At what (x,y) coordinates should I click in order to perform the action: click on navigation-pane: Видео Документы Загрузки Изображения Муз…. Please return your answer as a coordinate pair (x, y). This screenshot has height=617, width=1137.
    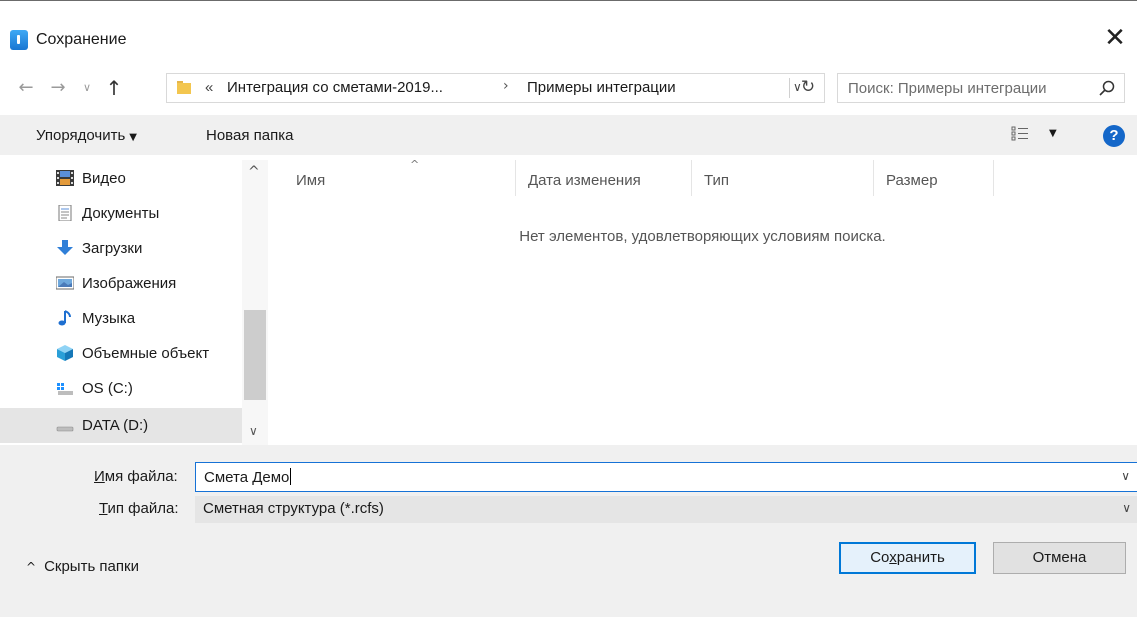
    Looking at the image, I should click on (134, 302).